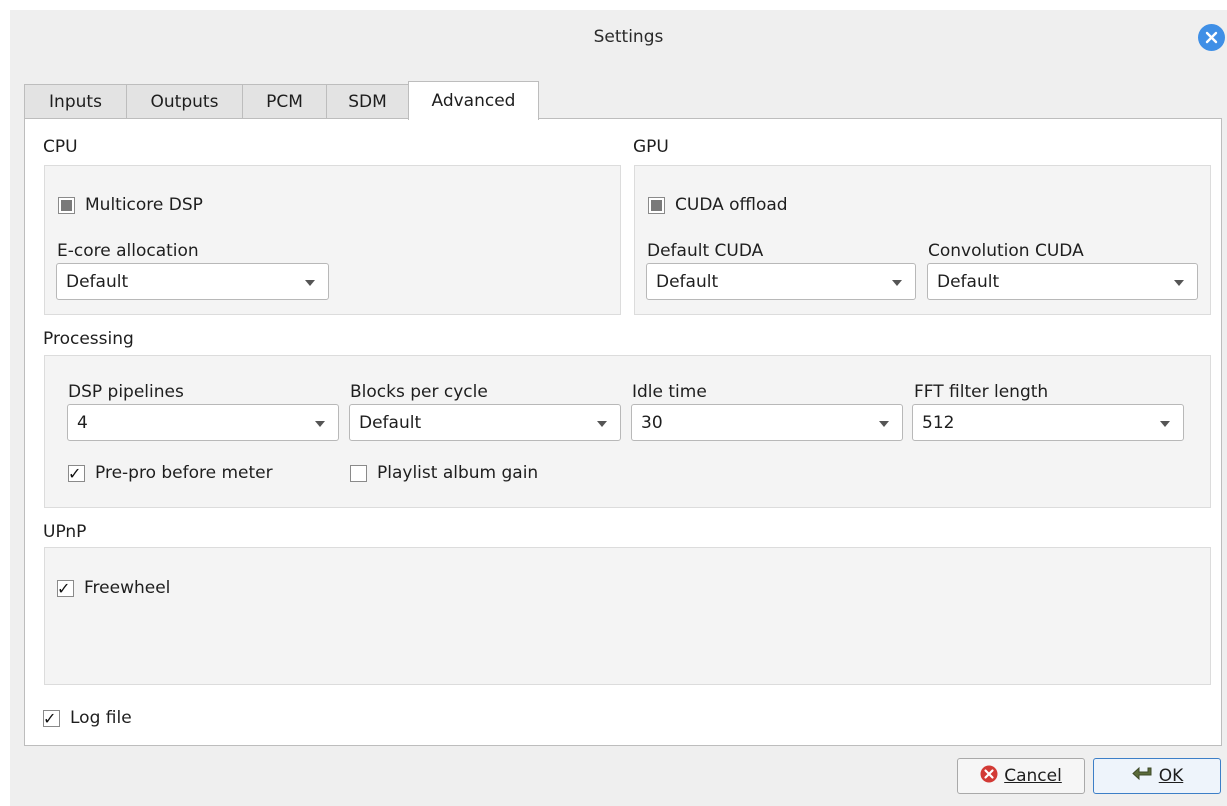 The width and height of the screenshot is (1227, 806). I want to click on cancel-button: Cancel, so click(1021, 776).